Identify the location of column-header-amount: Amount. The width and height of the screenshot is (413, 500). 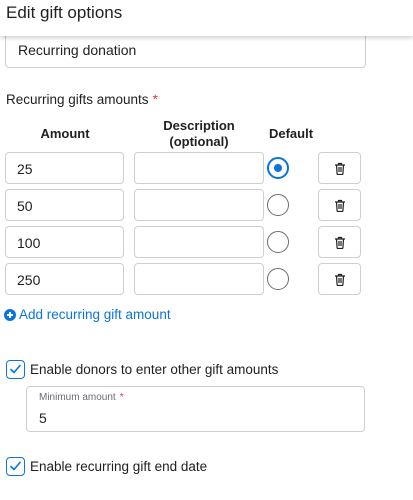
(65, 133).